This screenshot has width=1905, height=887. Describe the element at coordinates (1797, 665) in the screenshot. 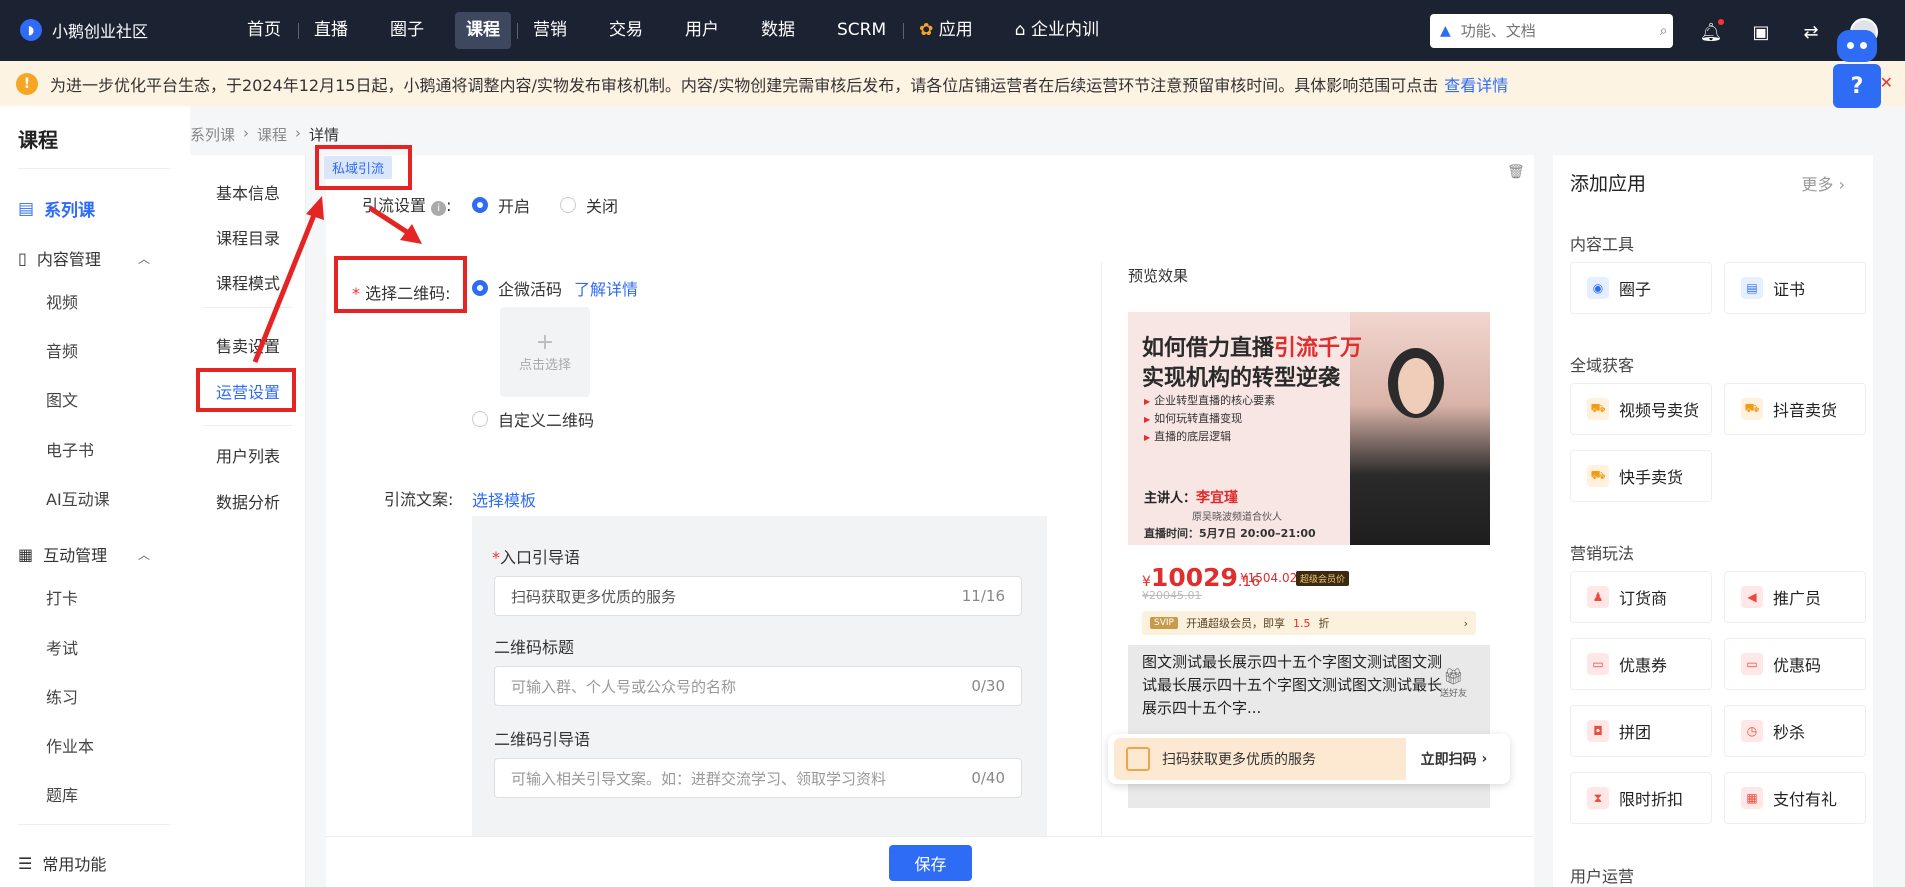

I see `app-label: 优惠码` at that location.